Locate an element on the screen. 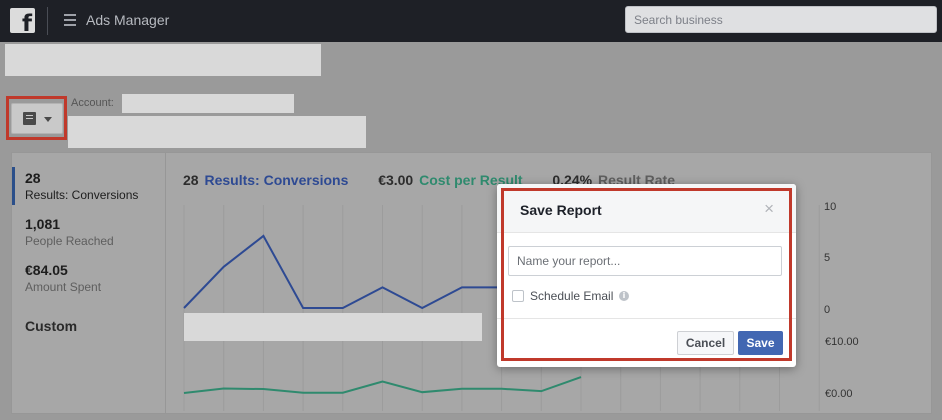 The image size is (942, 420). y-tick-label: 5 is located at coordinates (827, 258).